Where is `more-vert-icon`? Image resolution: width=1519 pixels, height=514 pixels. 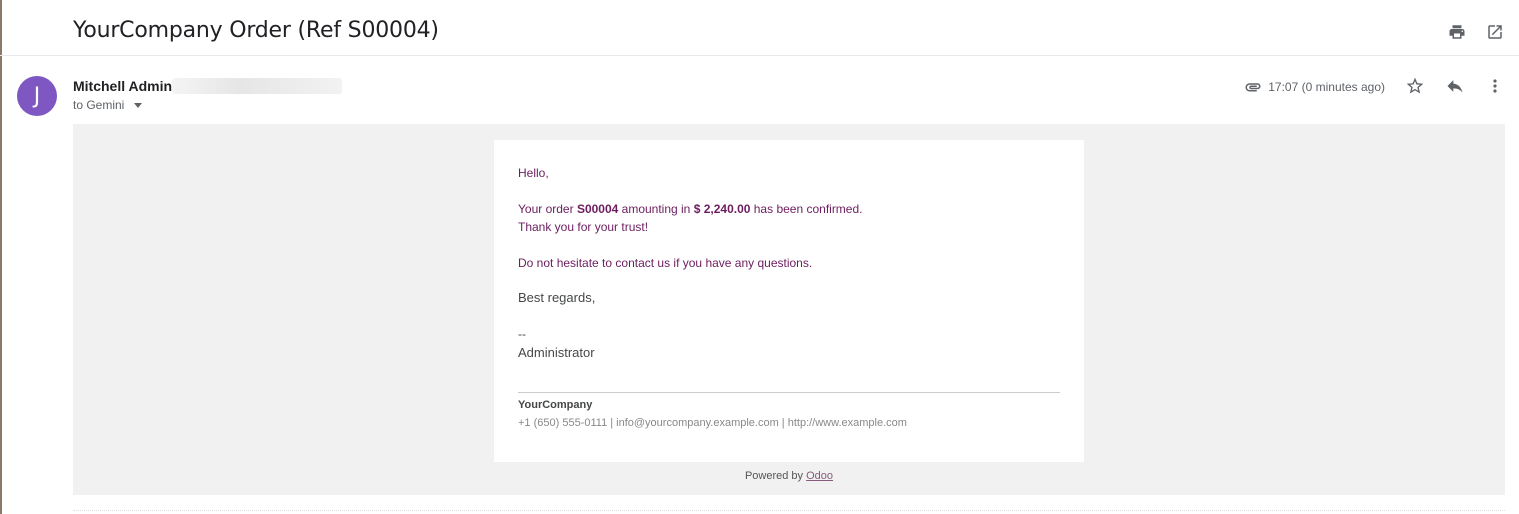
more-vert-icon is located at coordinates (1495, 86).